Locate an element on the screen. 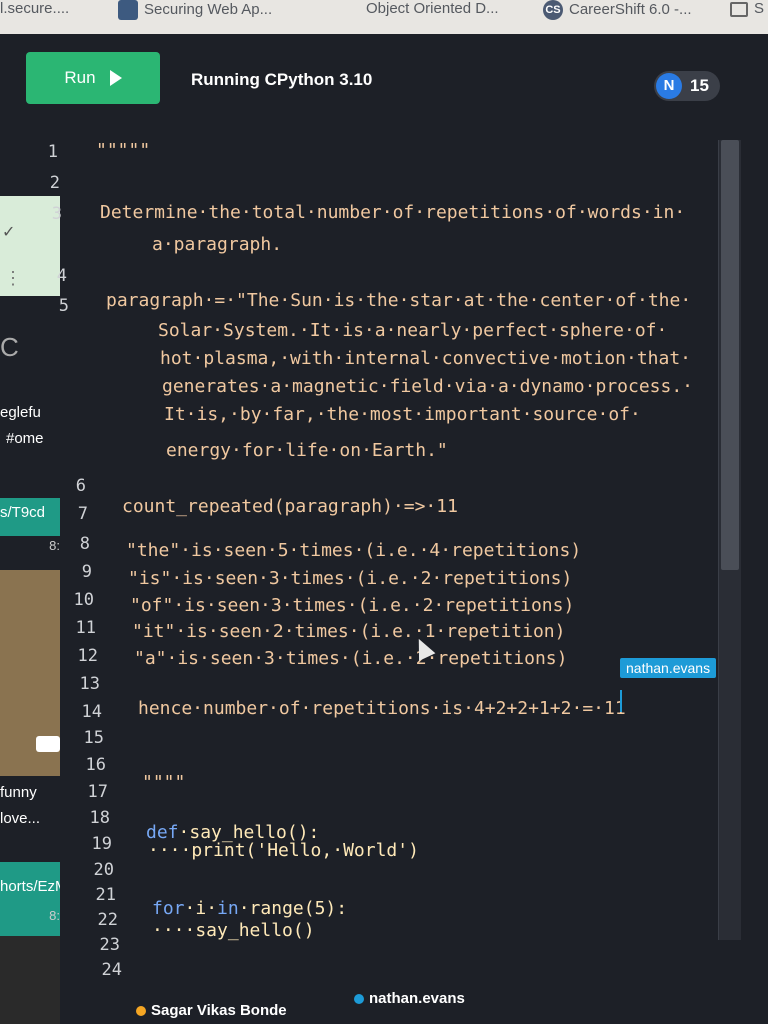  line-number: 24 is located at coordinates (111, 970).